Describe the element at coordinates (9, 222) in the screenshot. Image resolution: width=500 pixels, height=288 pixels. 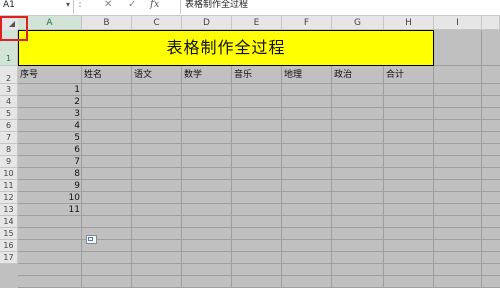
I see `row-header-14: 14` at that location.